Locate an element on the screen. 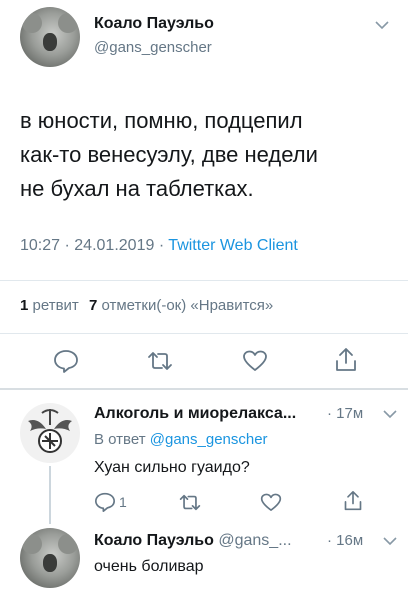  reply2-avatar is located at coordinates (50, 558).